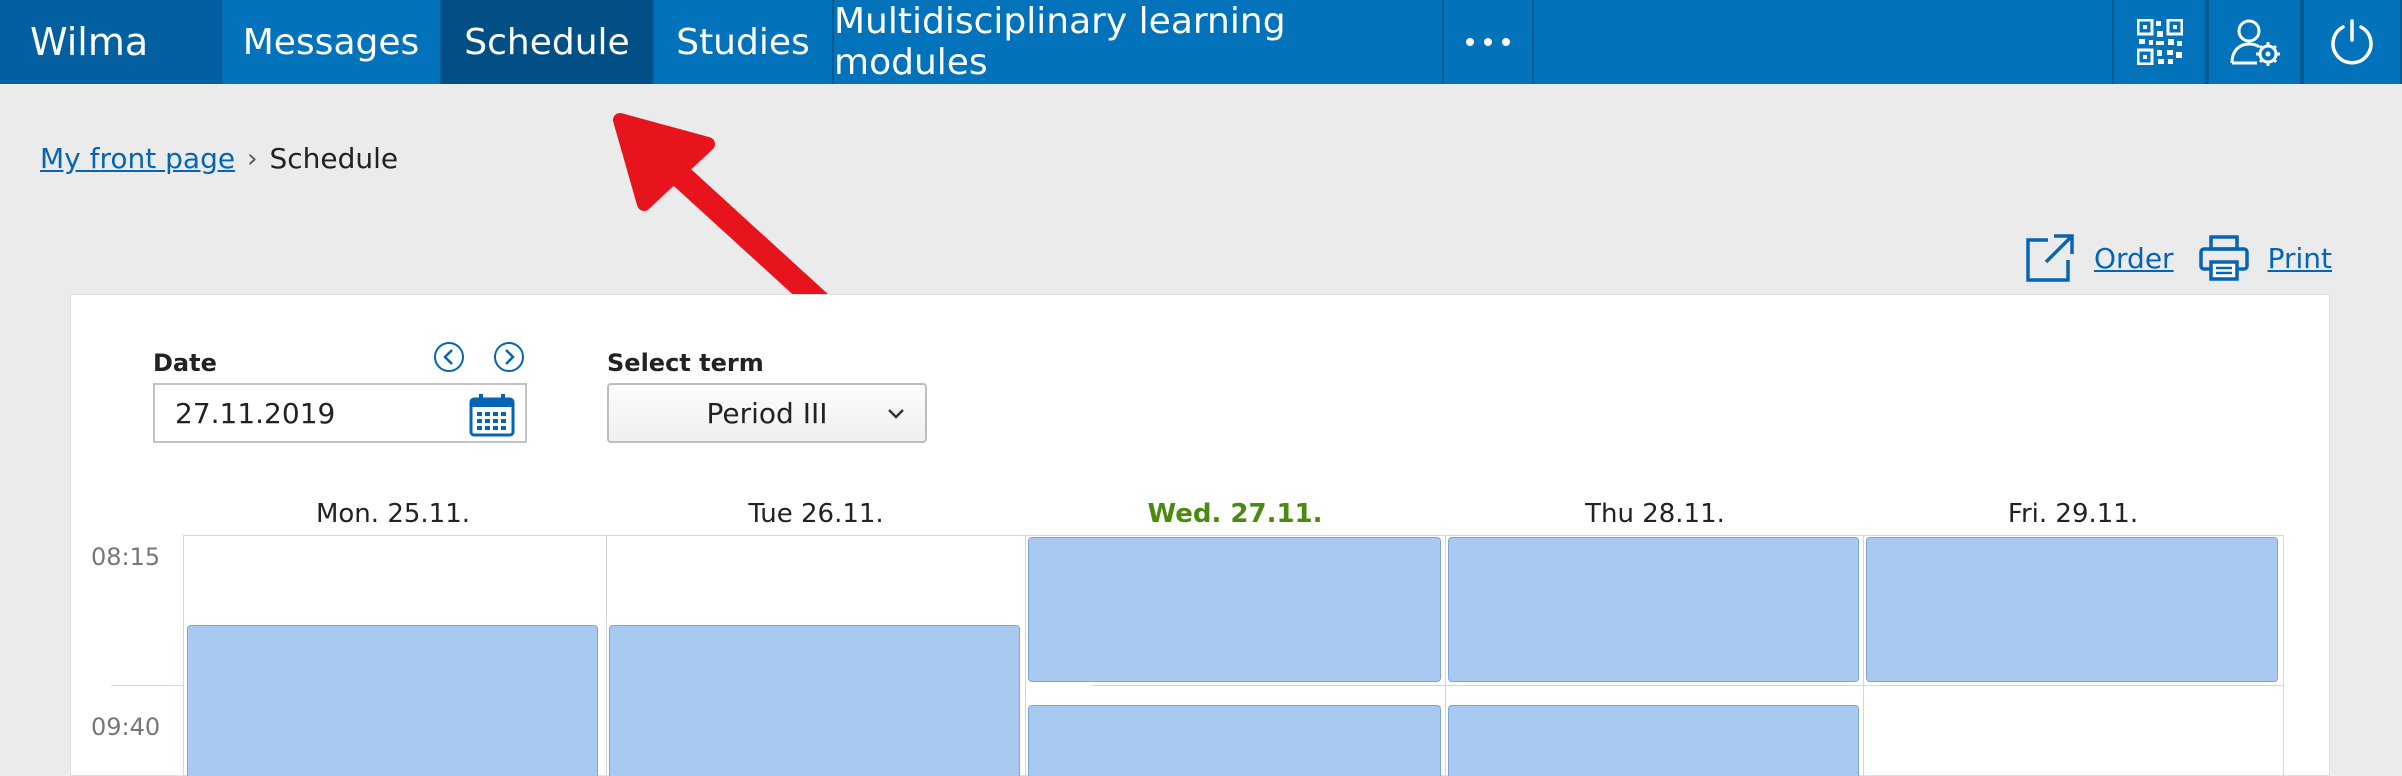 The width and height of the screenshot is (2402, 776). I want to click on breadcrumb-current: Schedule, so click(334, 158).